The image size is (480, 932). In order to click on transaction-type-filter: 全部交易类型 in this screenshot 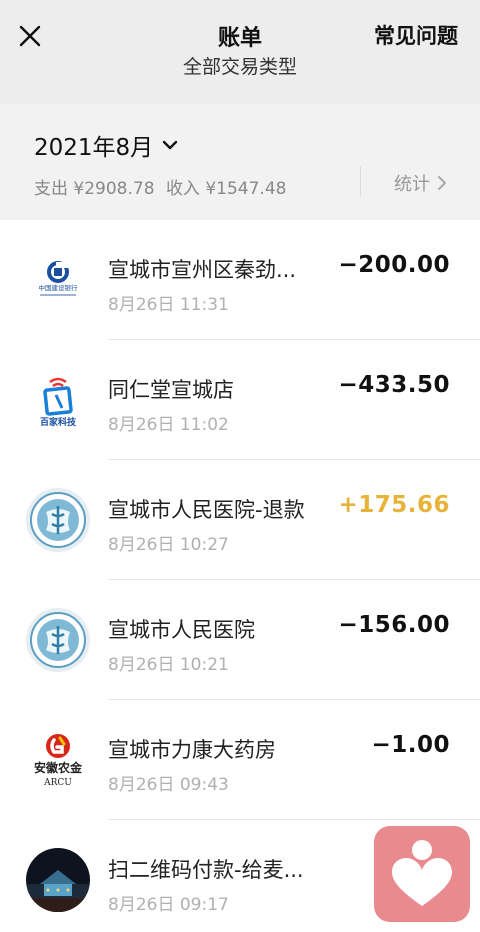, I will do `click(240, 65)`.